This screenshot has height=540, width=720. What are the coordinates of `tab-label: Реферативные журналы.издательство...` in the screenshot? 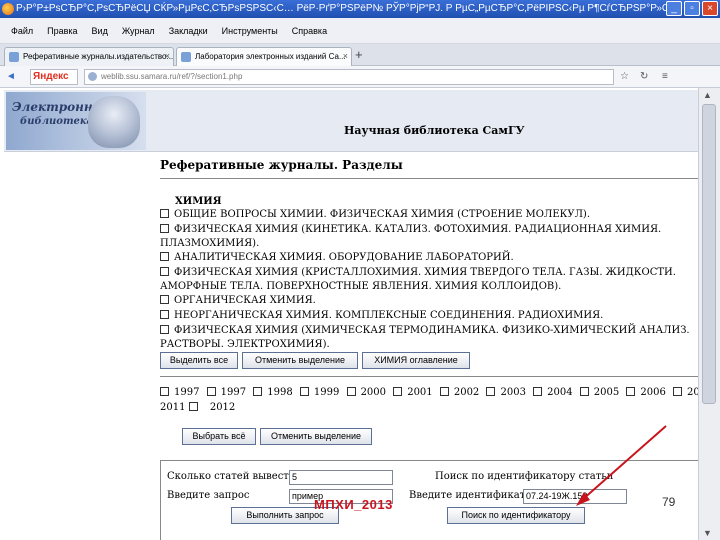 It's located at (98, 56).